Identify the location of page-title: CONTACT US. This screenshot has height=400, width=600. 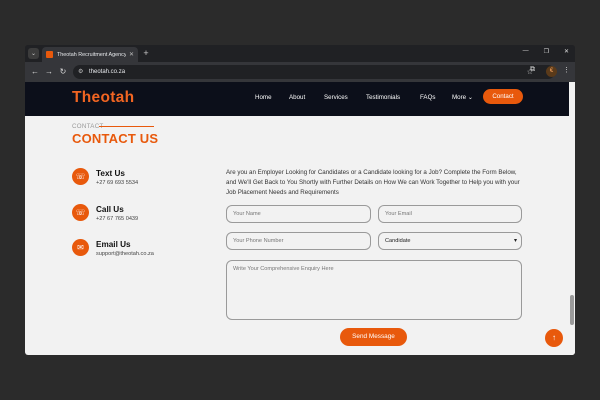
(115, 138).